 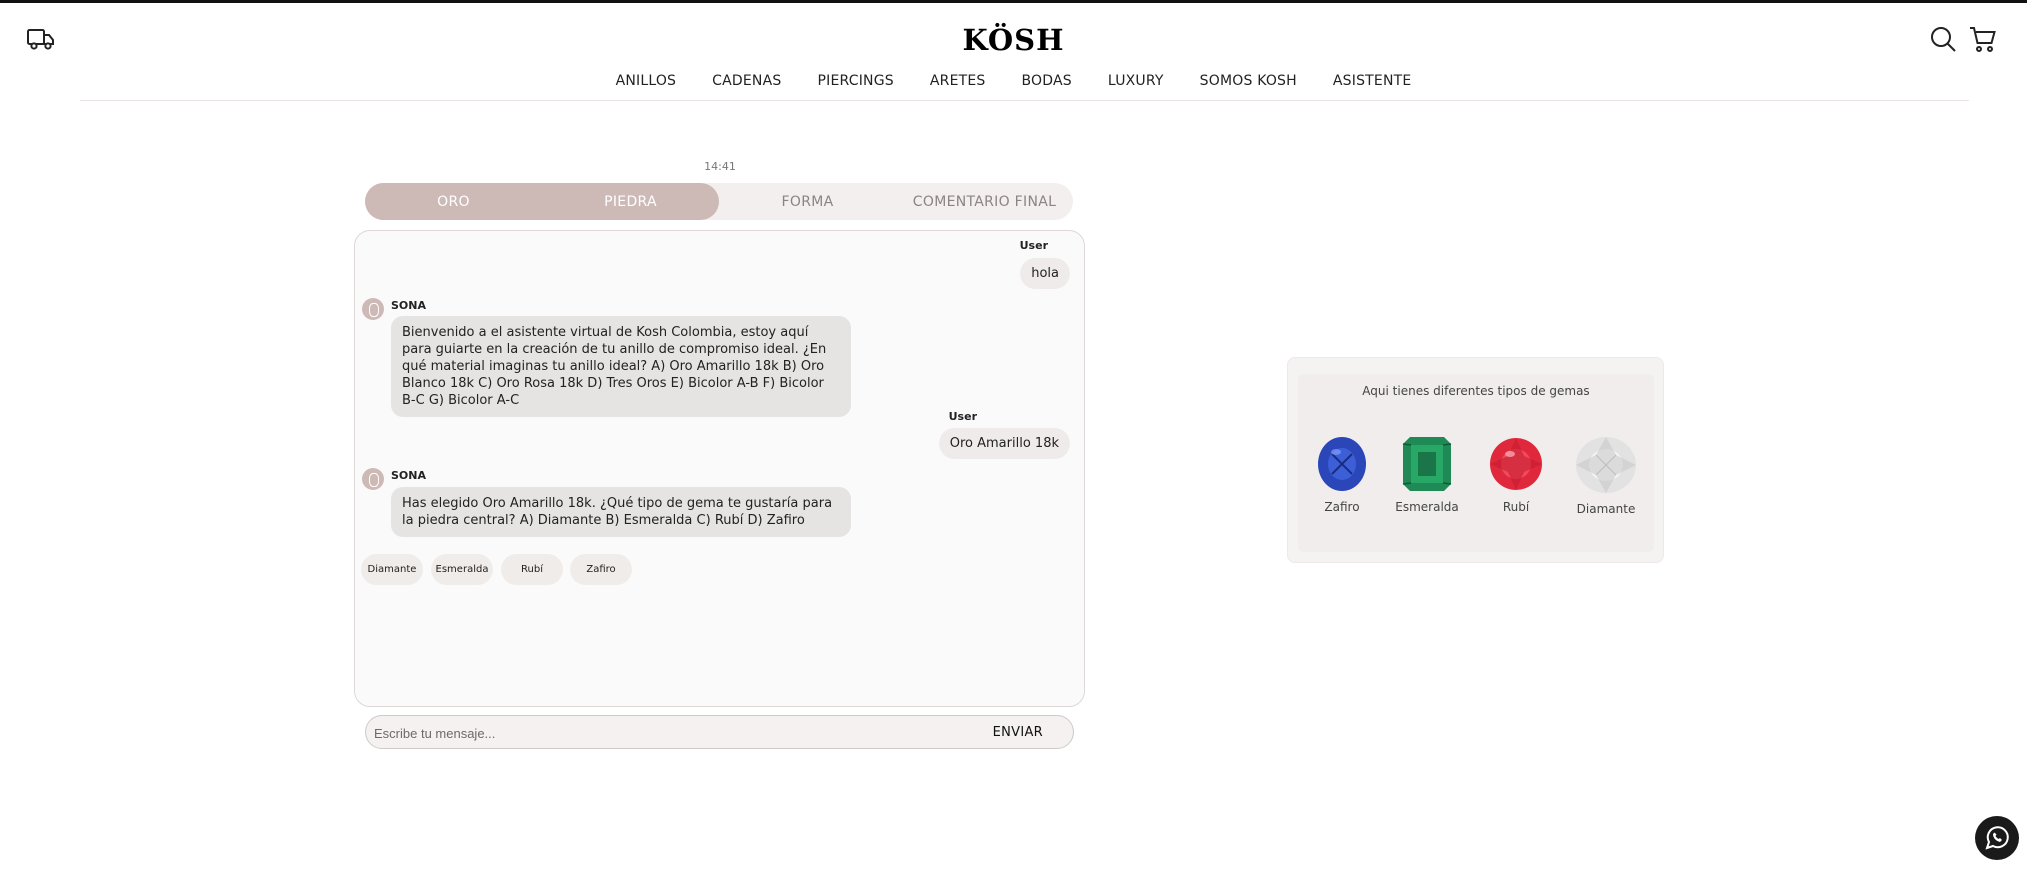 What do you see at coordinates (1342, 507) in the screenshot?
I see `gem-label: Zafiro` at bounding box center [1342, 507].